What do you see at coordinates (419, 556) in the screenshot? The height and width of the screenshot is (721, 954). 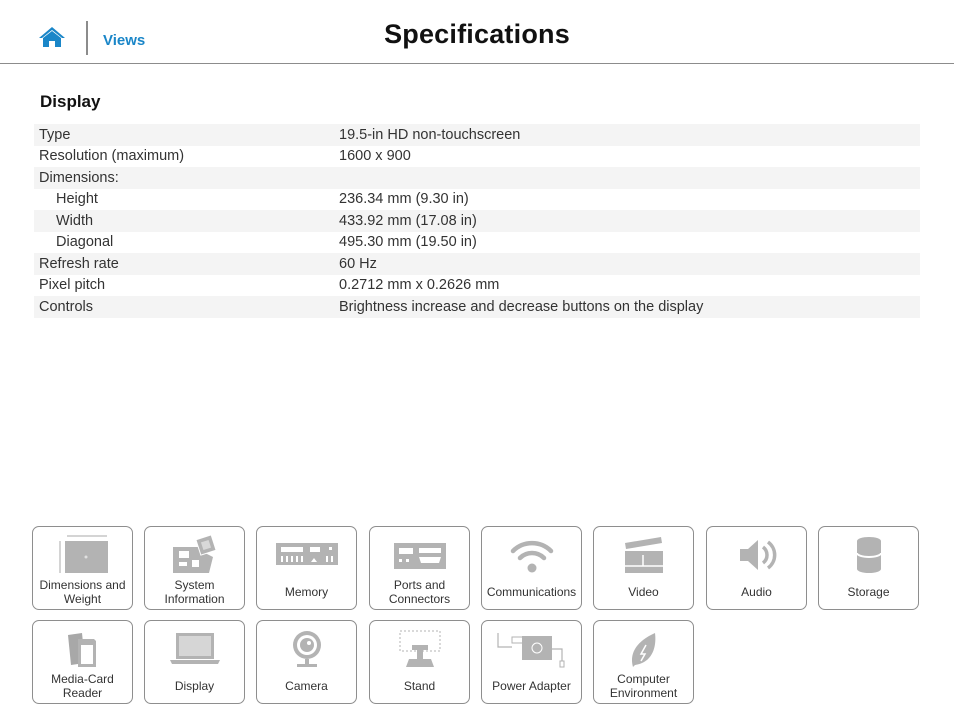 I see `ports-icon` at bounding box center [419, 556].